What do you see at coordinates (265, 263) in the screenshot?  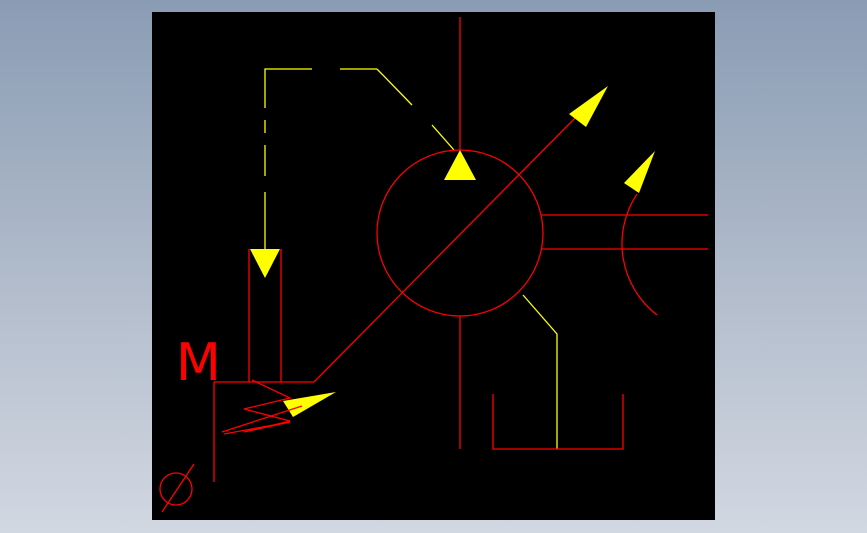 I see `pilot-arrow-down` at bounding box center [265, 263].